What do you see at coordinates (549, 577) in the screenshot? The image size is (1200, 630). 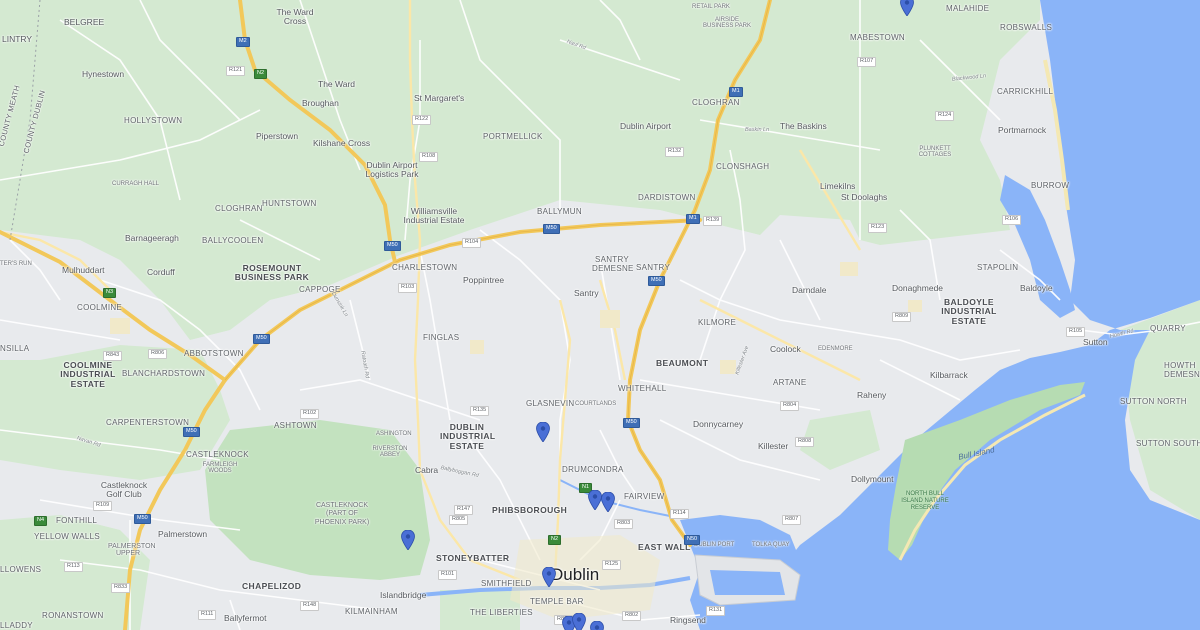 I see `pin-city-centre-marker-icon` at bounding box center [549, 577].